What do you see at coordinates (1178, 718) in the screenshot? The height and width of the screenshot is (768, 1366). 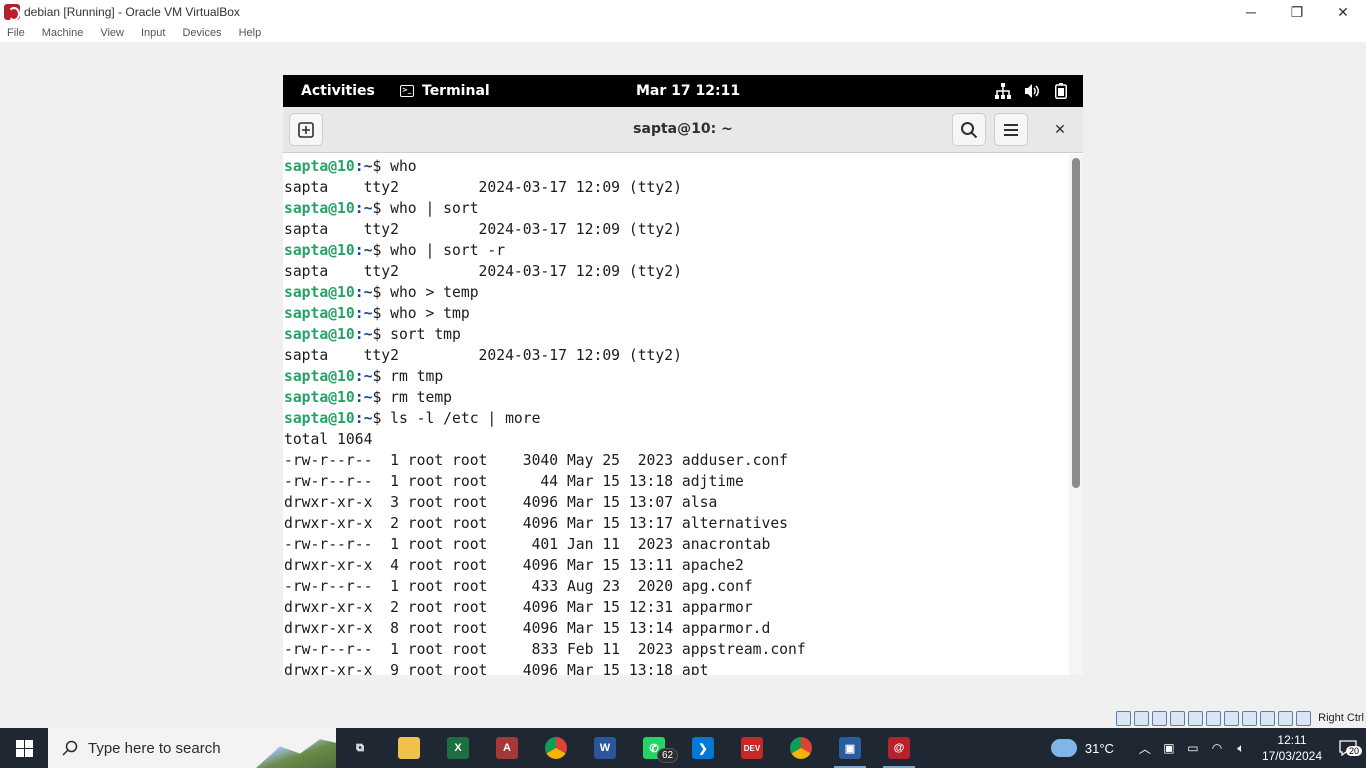 I see `network-adapter-icon` at bounding box center [1178, 718].